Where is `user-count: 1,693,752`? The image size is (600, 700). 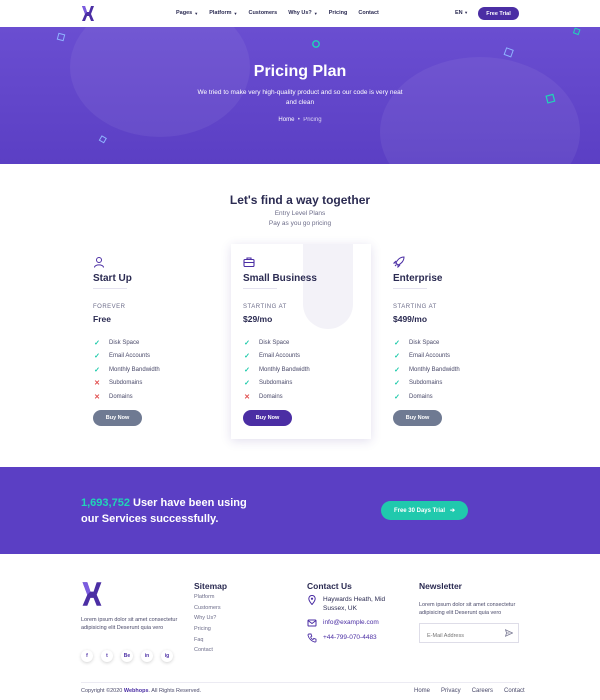 user-count: 1,693,752 is located at coordinates (105, 503).